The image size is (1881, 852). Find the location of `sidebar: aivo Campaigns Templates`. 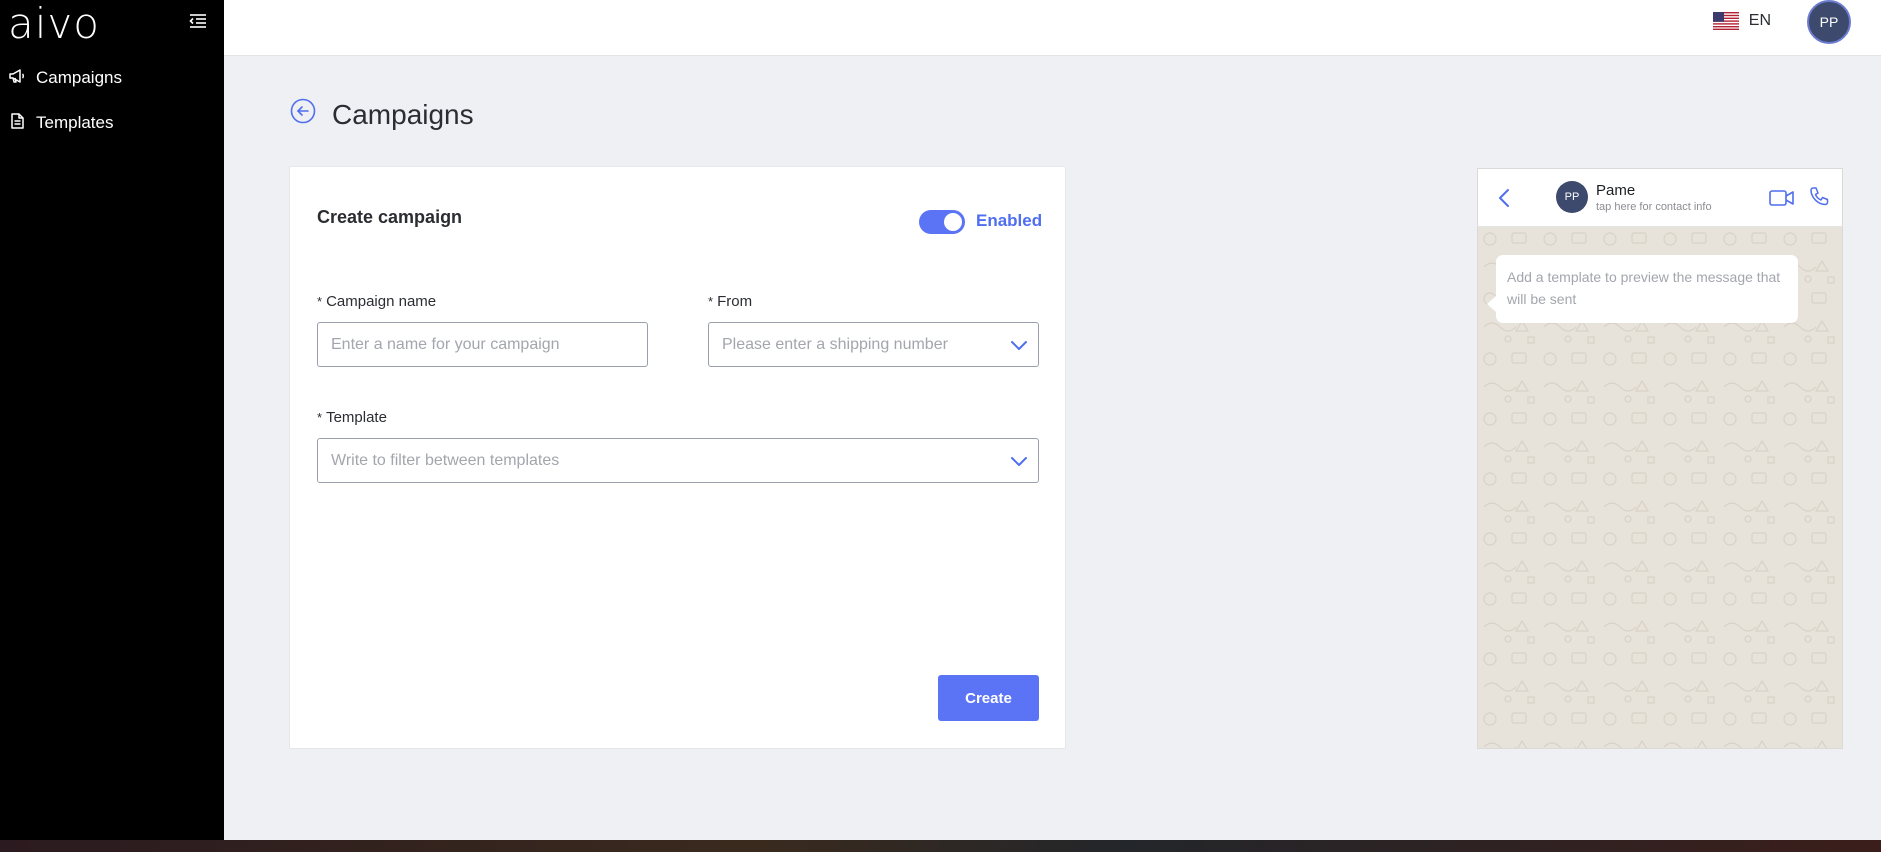

sidebar: aivo Campaigns Templates is located at coordinates (112, 420).